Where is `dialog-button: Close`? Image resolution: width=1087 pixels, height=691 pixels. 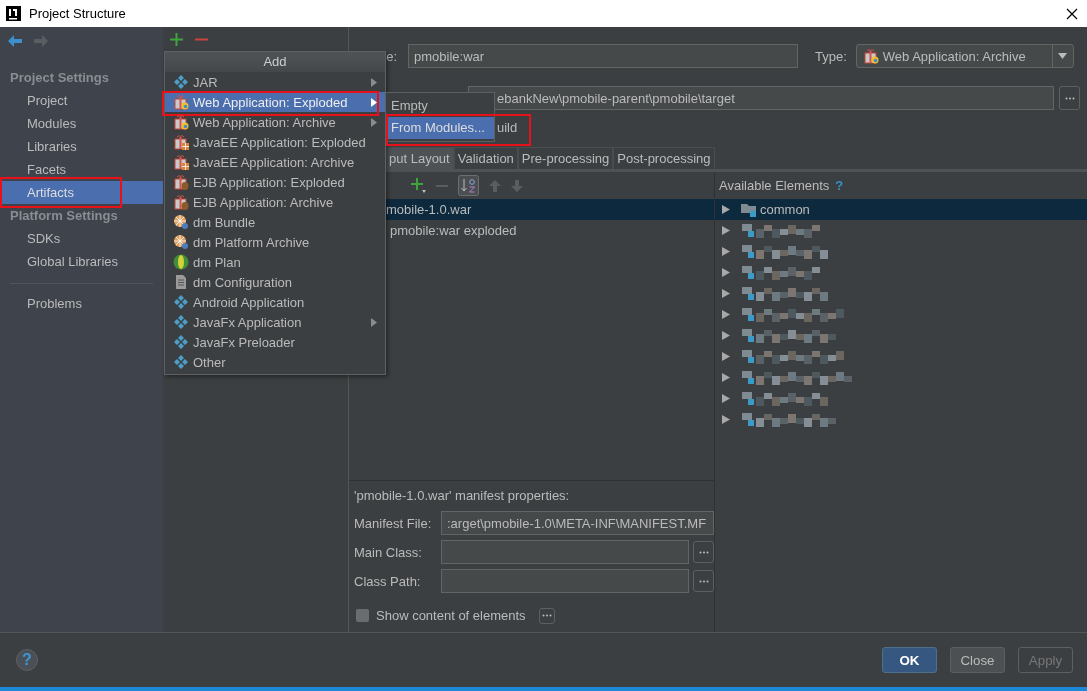 dialog-button: Close is located at coordinates (977, 660).